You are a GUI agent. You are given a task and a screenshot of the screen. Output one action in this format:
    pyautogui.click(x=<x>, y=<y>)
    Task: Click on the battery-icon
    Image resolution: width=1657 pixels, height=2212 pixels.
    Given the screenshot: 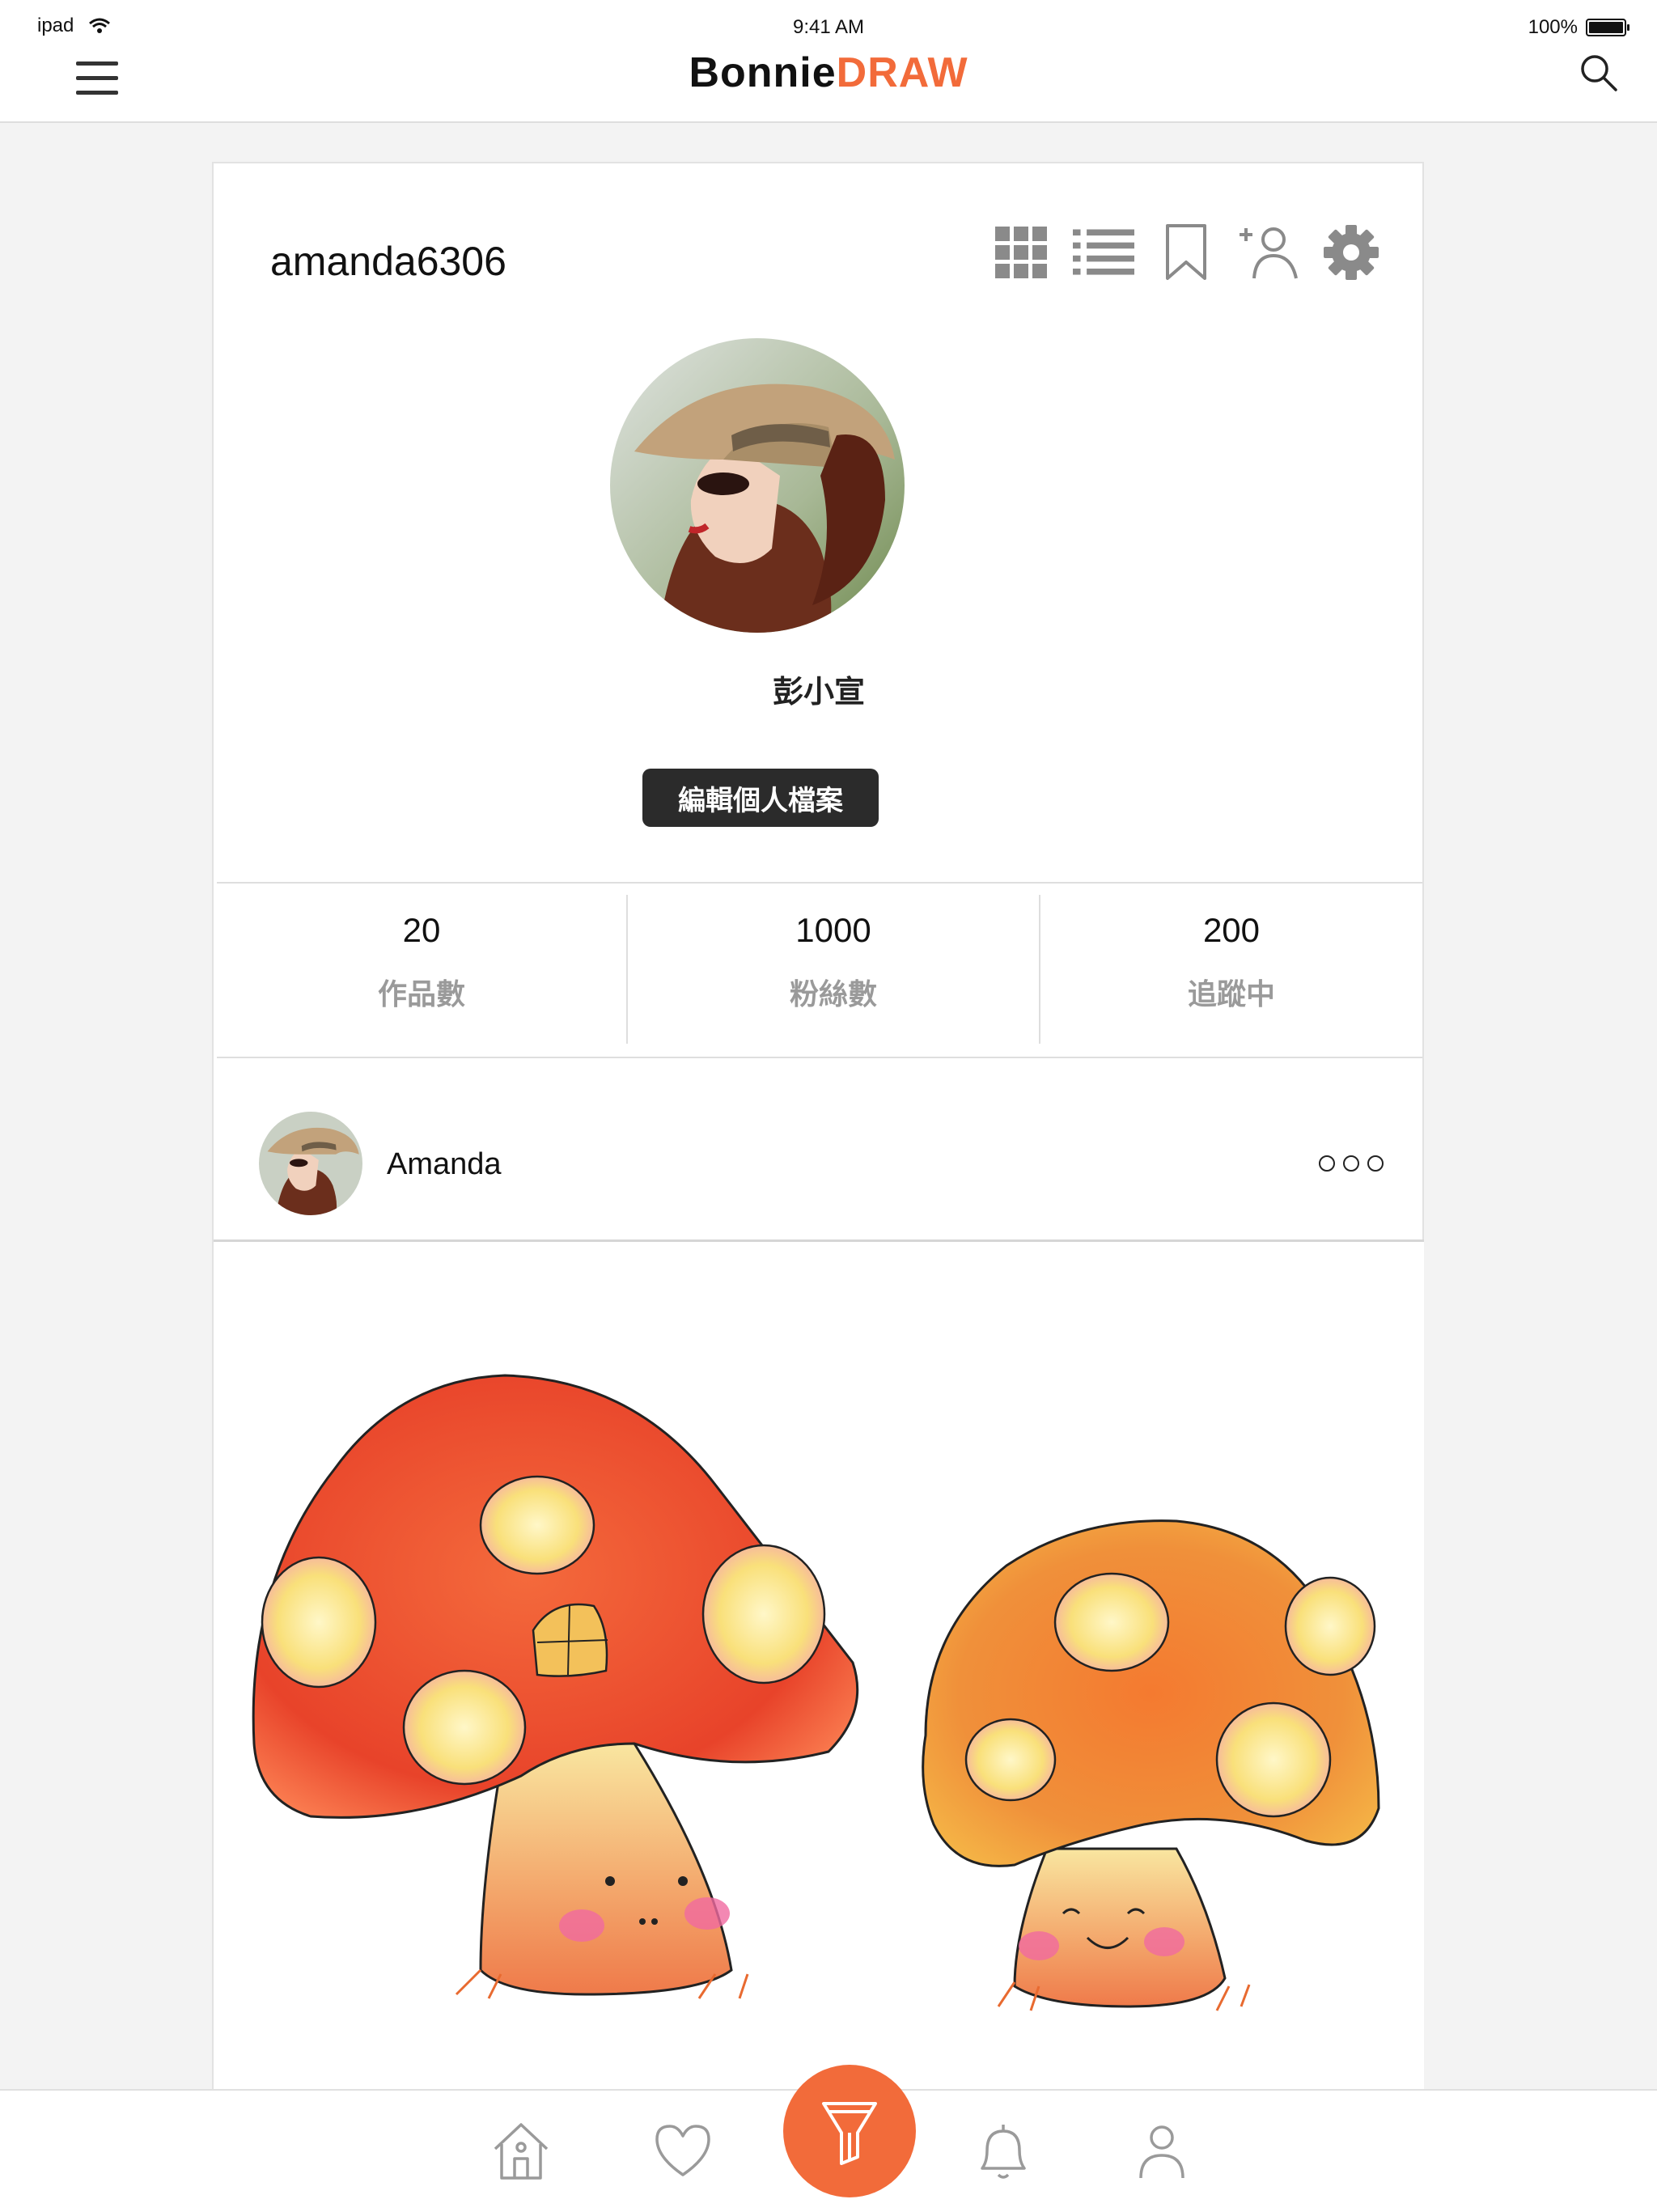 What is the action you would take?
    pyautogui.click(x=1607, y=27)
    